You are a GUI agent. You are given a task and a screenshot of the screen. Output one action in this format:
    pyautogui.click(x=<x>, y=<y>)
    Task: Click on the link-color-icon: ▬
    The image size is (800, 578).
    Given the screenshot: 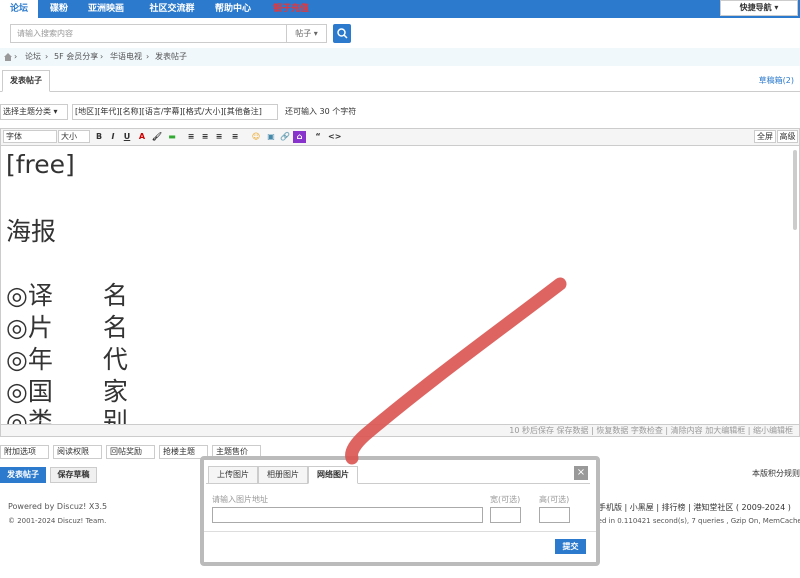 What is the action you would take?
    pyautogui.click(x=172, y=137)
    